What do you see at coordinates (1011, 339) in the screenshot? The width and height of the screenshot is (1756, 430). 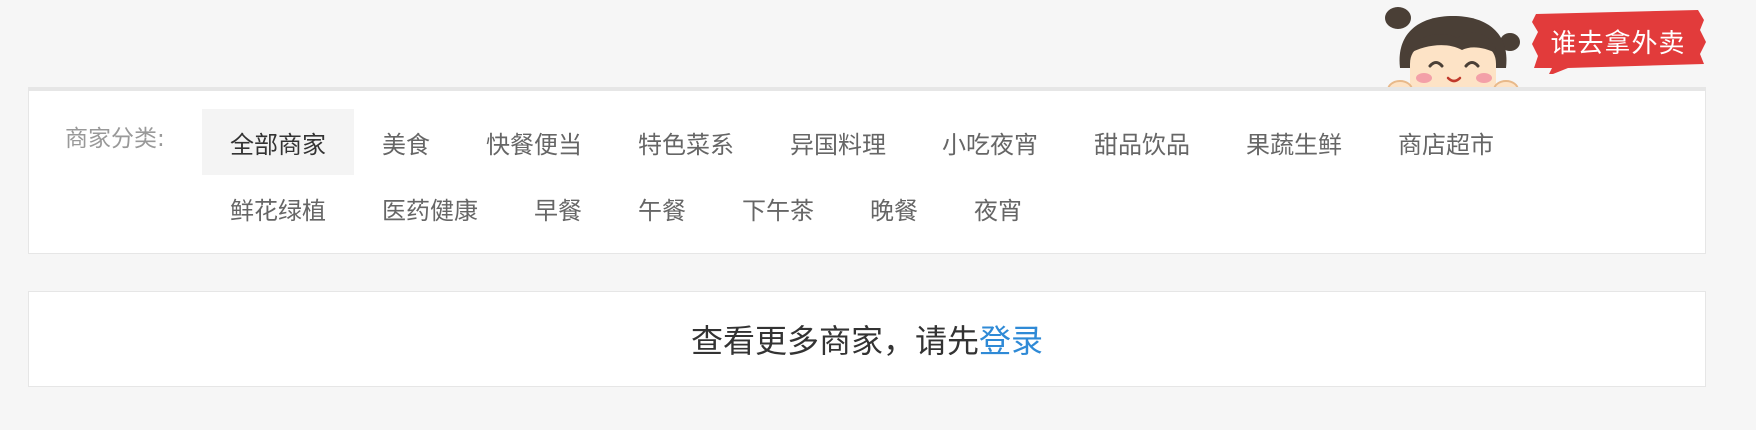 I see `login-link: 登录` at bounding box center [1011, 339].